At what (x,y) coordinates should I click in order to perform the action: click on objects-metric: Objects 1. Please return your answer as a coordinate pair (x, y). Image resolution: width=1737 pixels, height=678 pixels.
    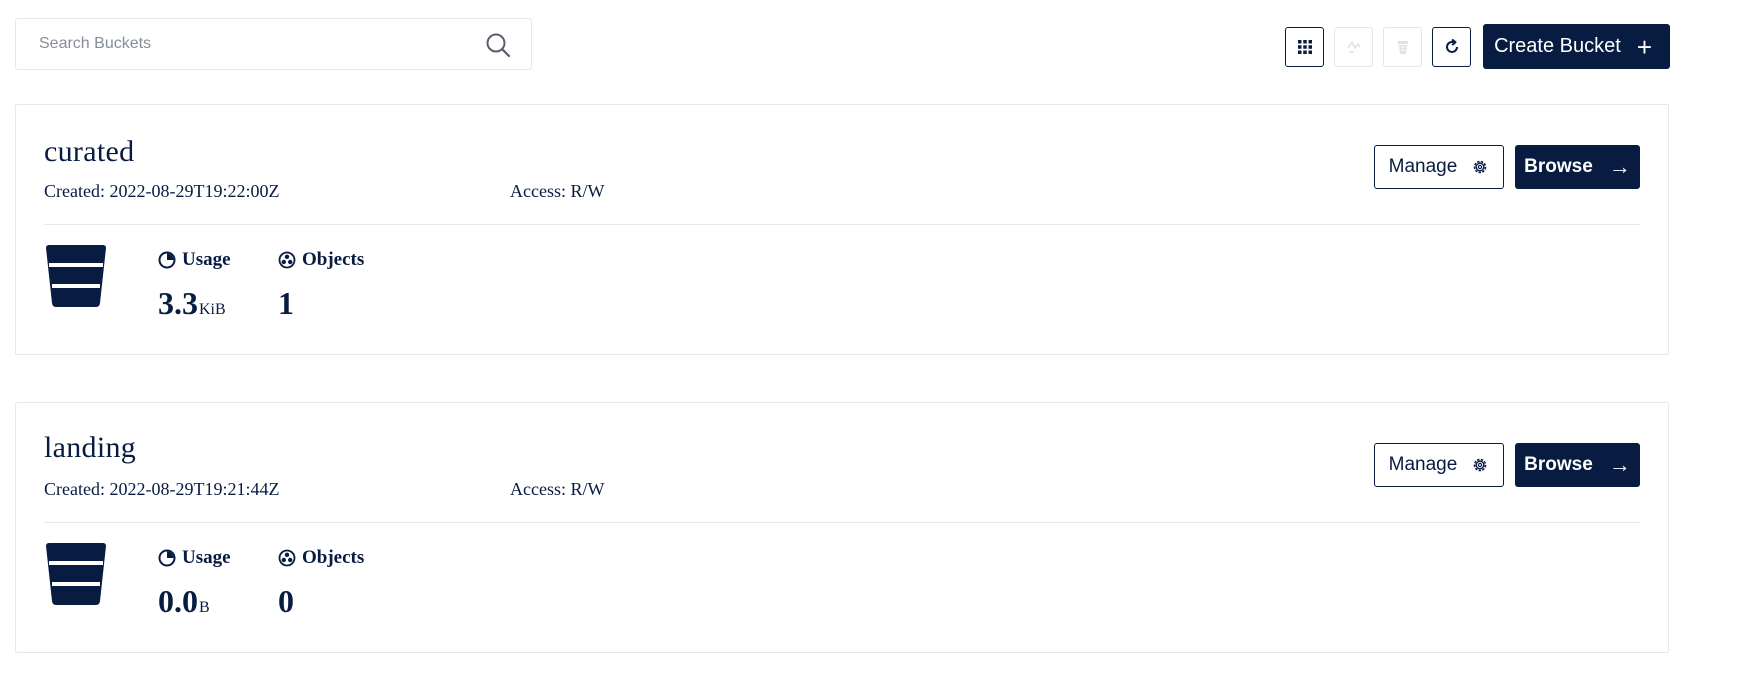
    Looking at the image, I should click on (321, 285).